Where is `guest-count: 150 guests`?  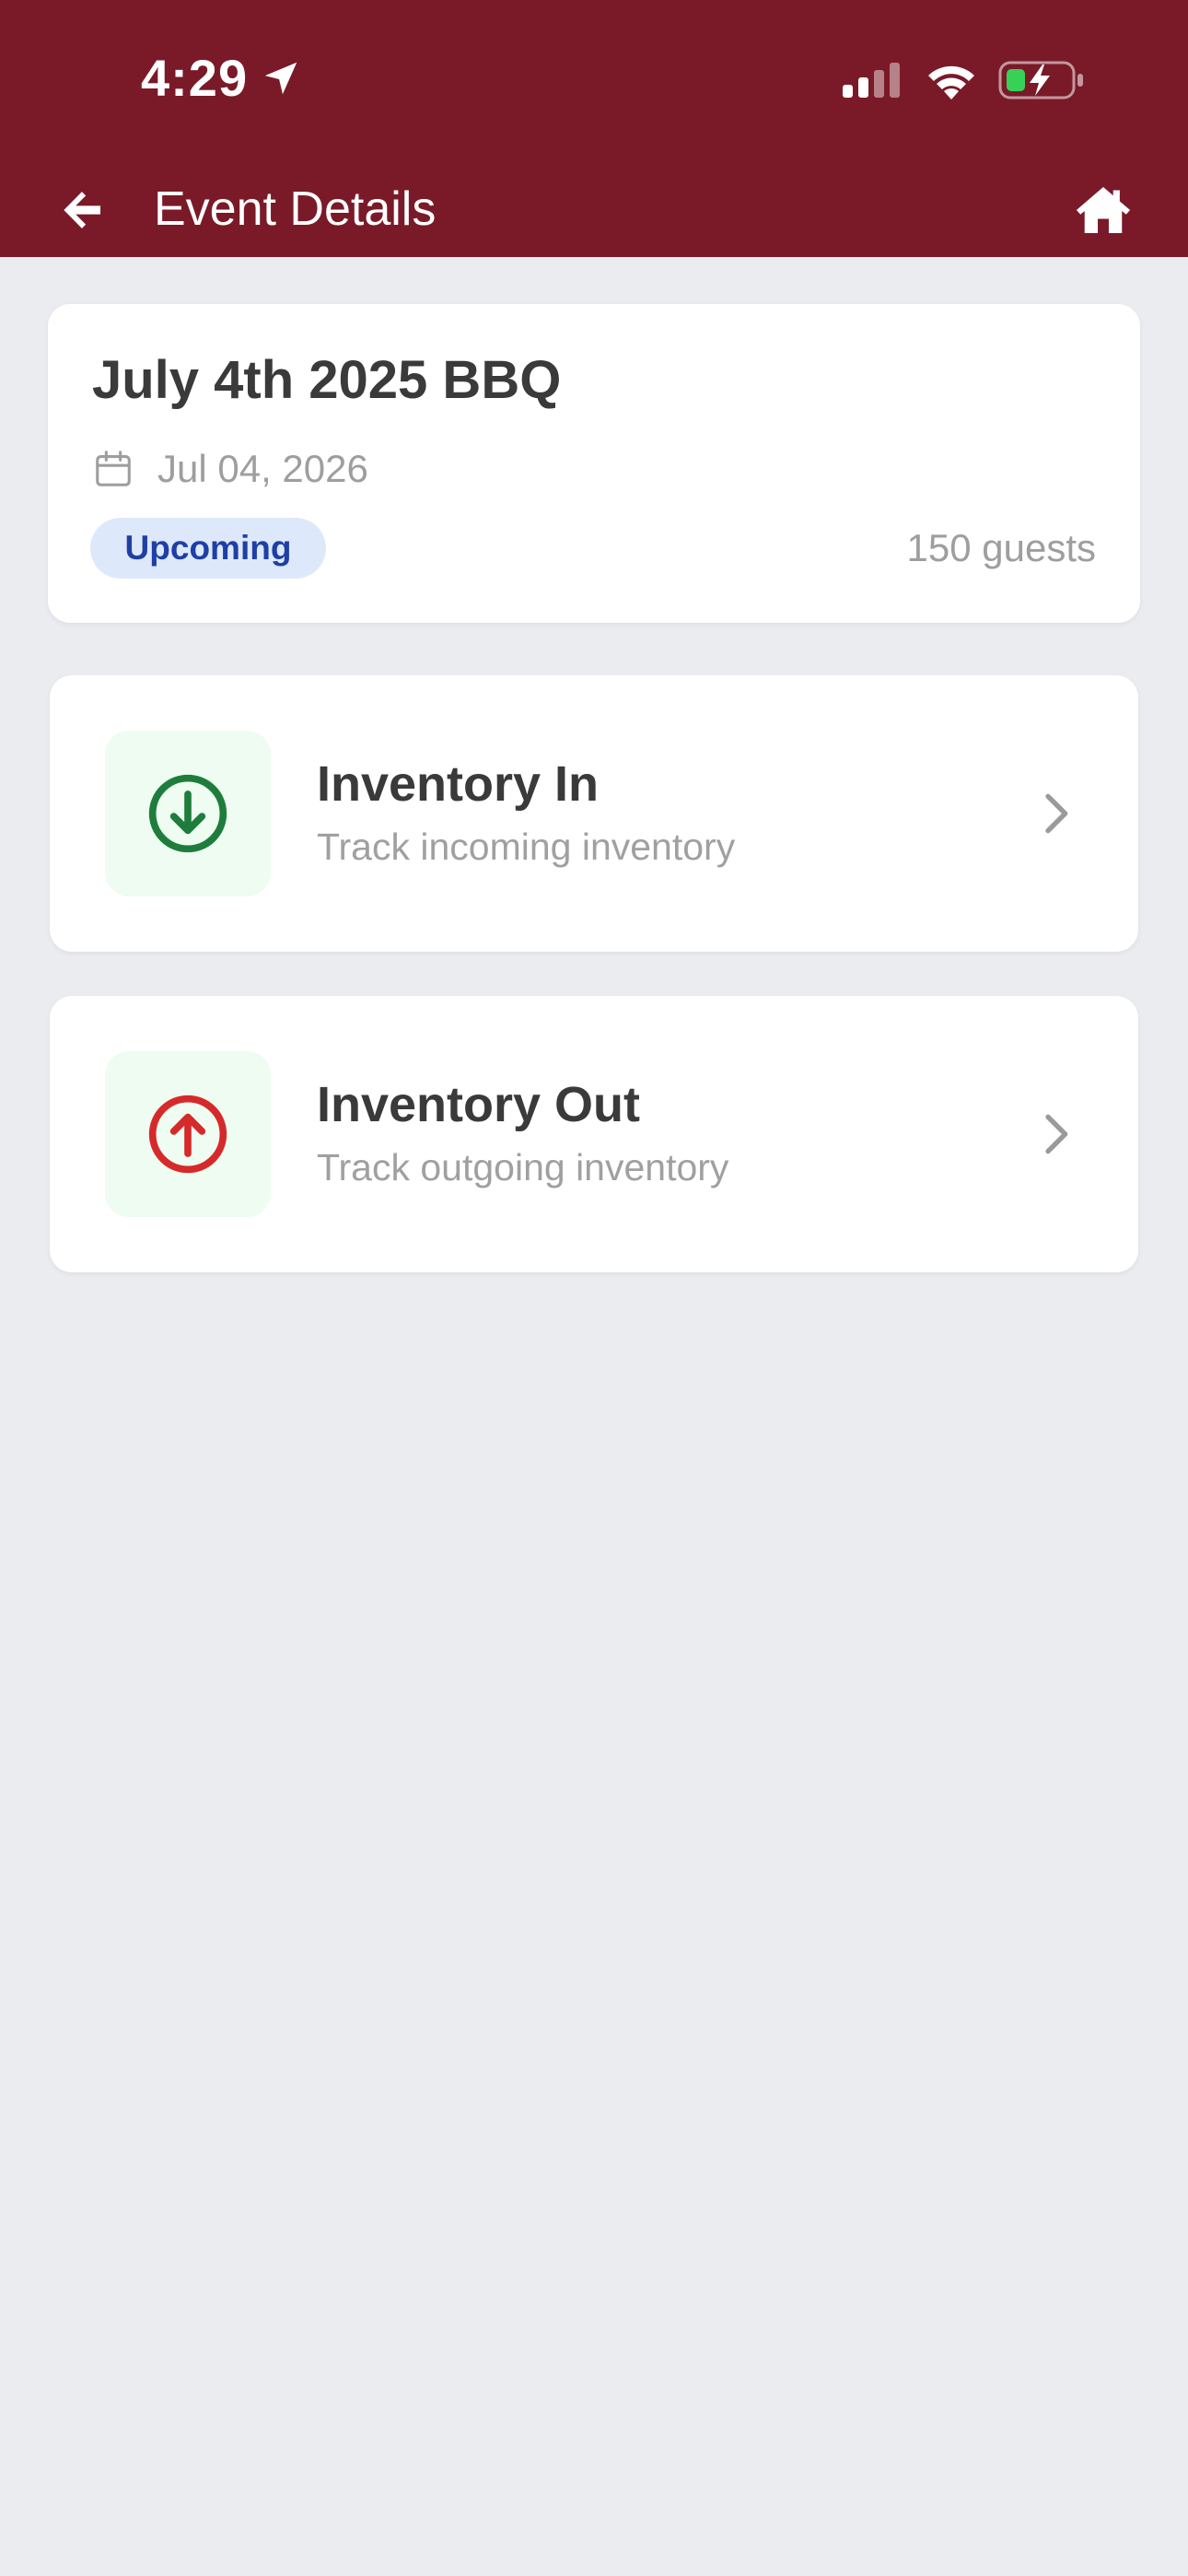
guest-count: 150 guests is located at coordinates (1001, 547).